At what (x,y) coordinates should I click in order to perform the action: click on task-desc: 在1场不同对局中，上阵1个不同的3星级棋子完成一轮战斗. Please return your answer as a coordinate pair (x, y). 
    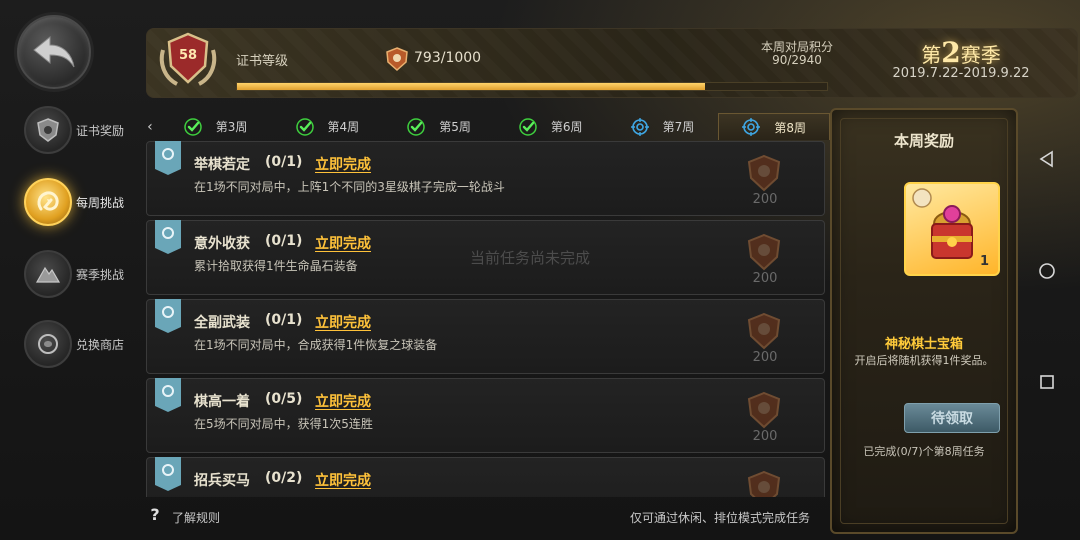
    Looking at the image, I should click on (349, 187).